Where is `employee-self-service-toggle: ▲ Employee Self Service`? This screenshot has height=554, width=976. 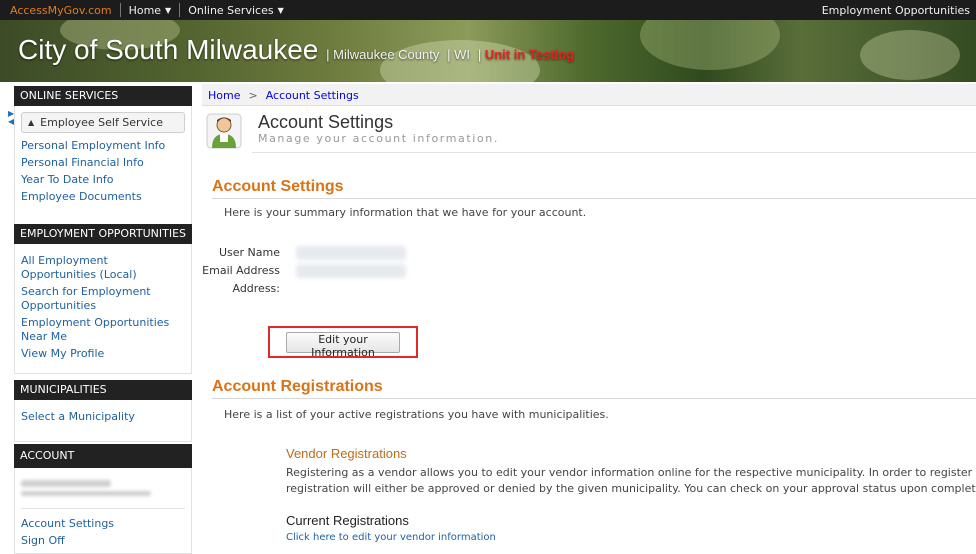 employee-self-service-toggle: ▲ Employee Self Service is located at coordinates (103, 122).